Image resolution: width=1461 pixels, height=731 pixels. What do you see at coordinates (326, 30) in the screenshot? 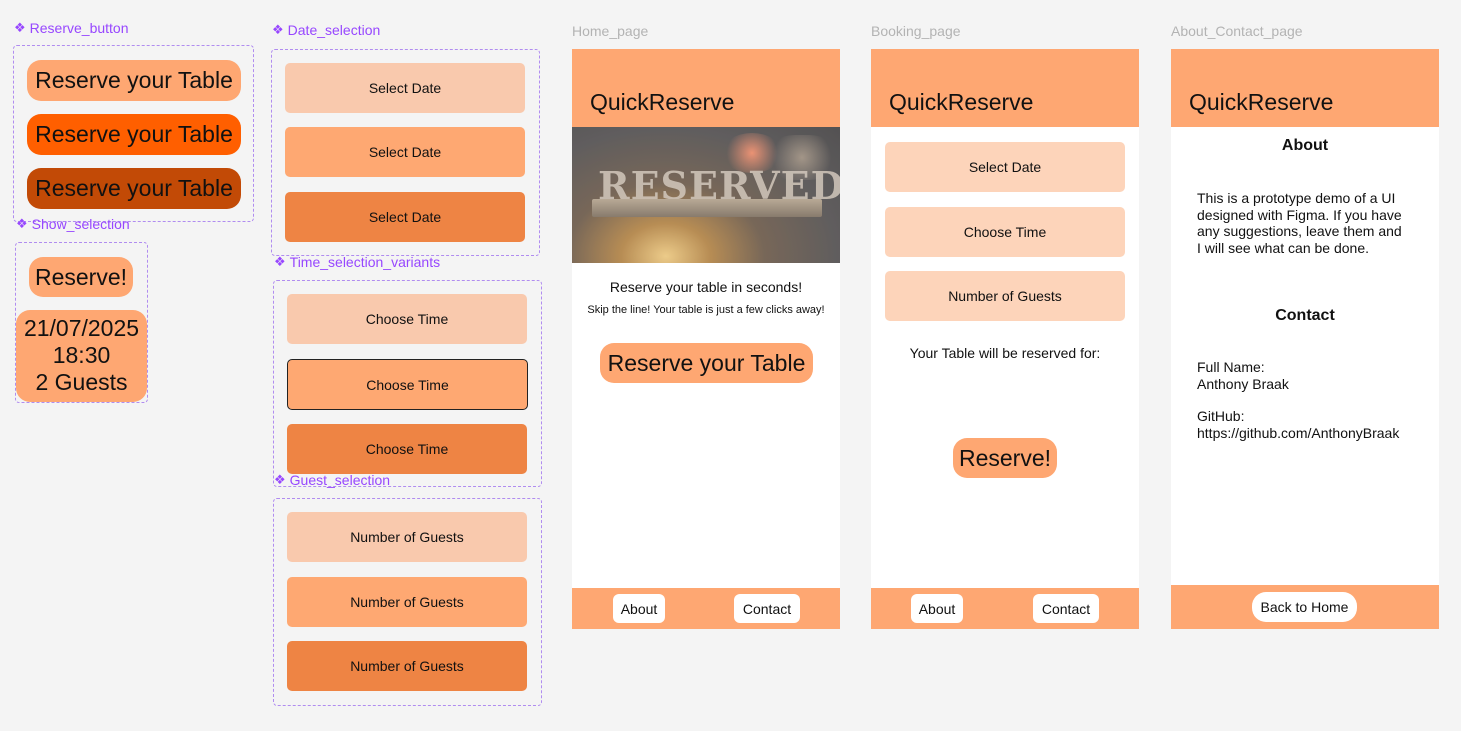
I see `date-selection-component-label: ❖ Date_selection` at bounding box center [326, 30].